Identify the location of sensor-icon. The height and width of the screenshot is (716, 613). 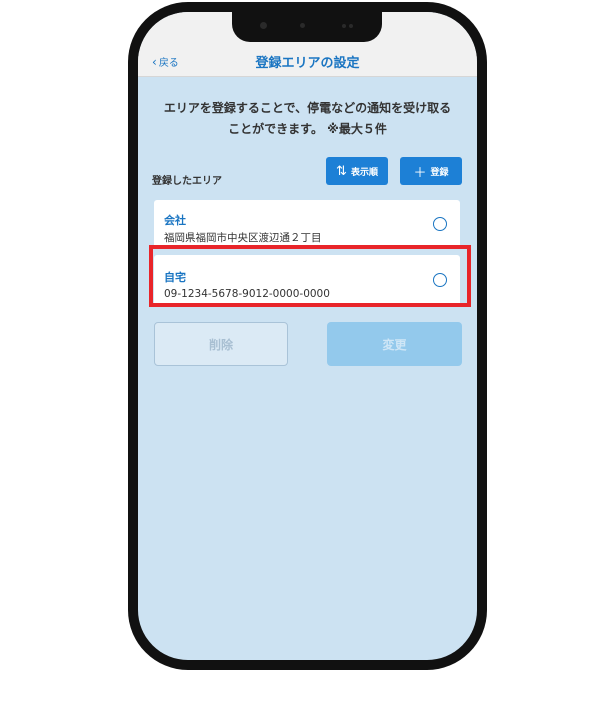
(302, 25).